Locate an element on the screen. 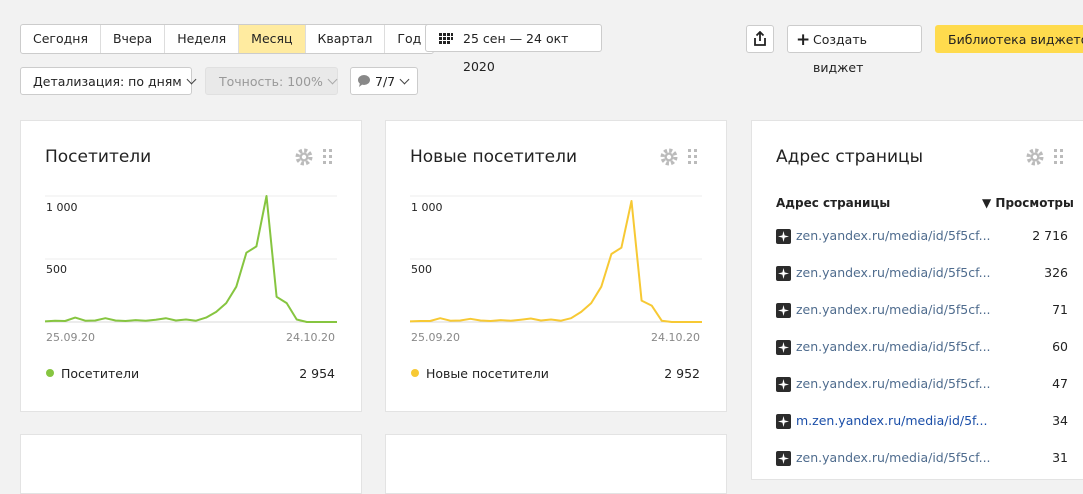 This screenshot has width=1083, height=494. share-button is located at coordinates (760, 39).